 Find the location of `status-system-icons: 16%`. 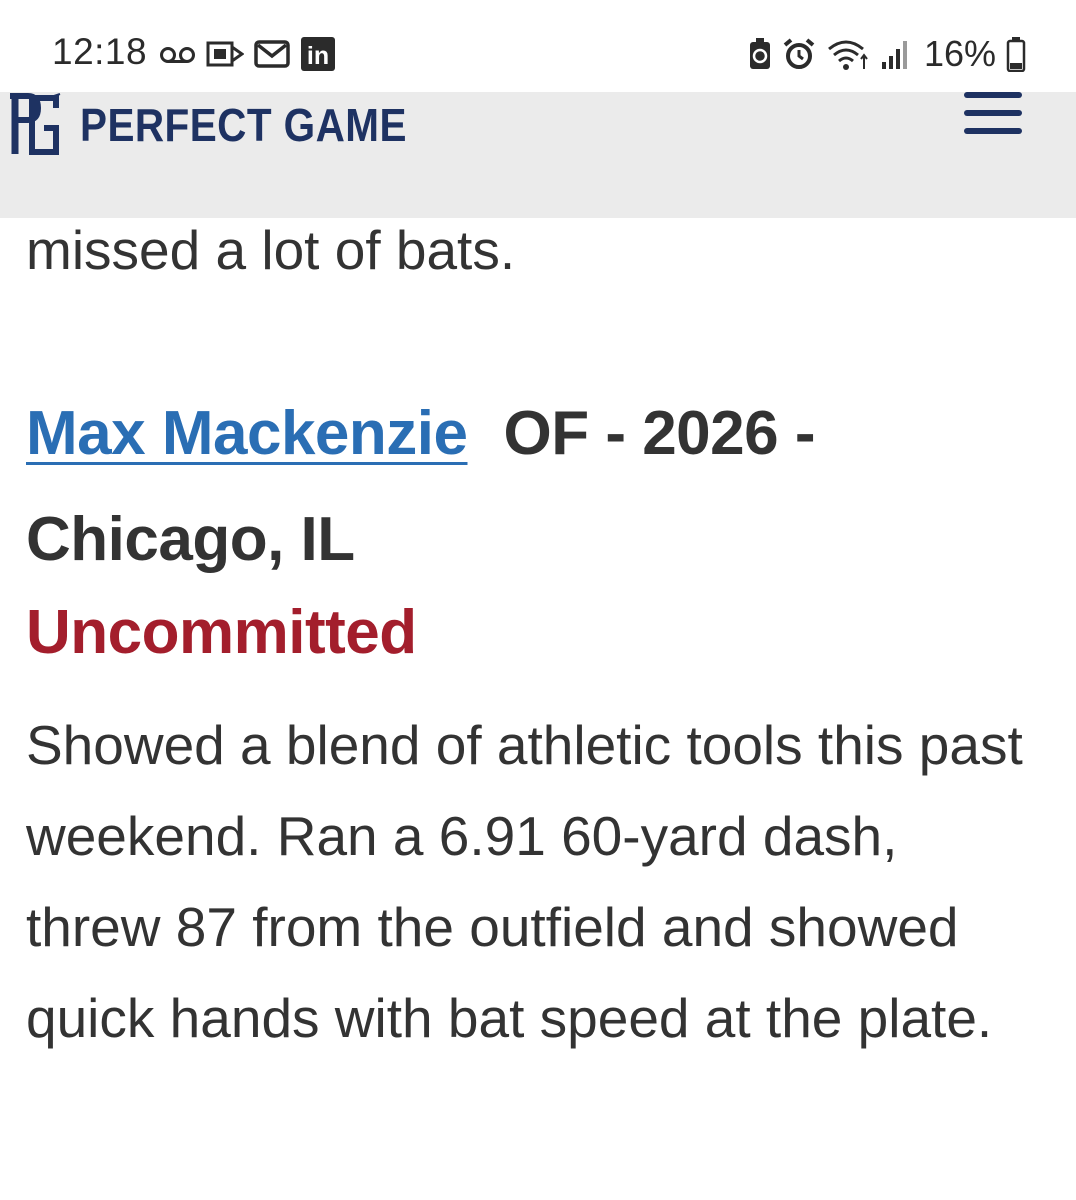

status-system-icons: 16% is located at coordinates (887, 53).